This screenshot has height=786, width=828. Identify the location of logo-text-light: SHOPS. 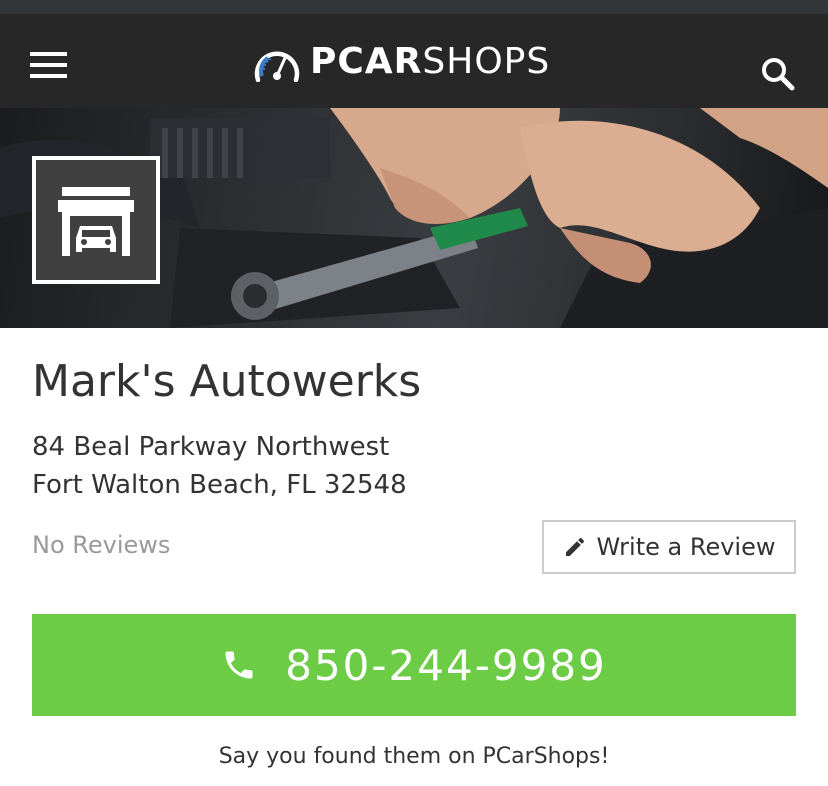
(486, 61).